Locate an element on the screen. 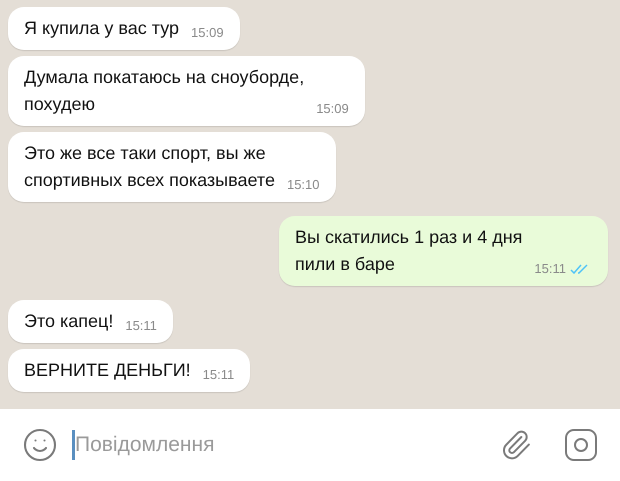  message-text: ВЕРНИТЕ ДЕНЬГИ! is located at coordinates (107, 370).